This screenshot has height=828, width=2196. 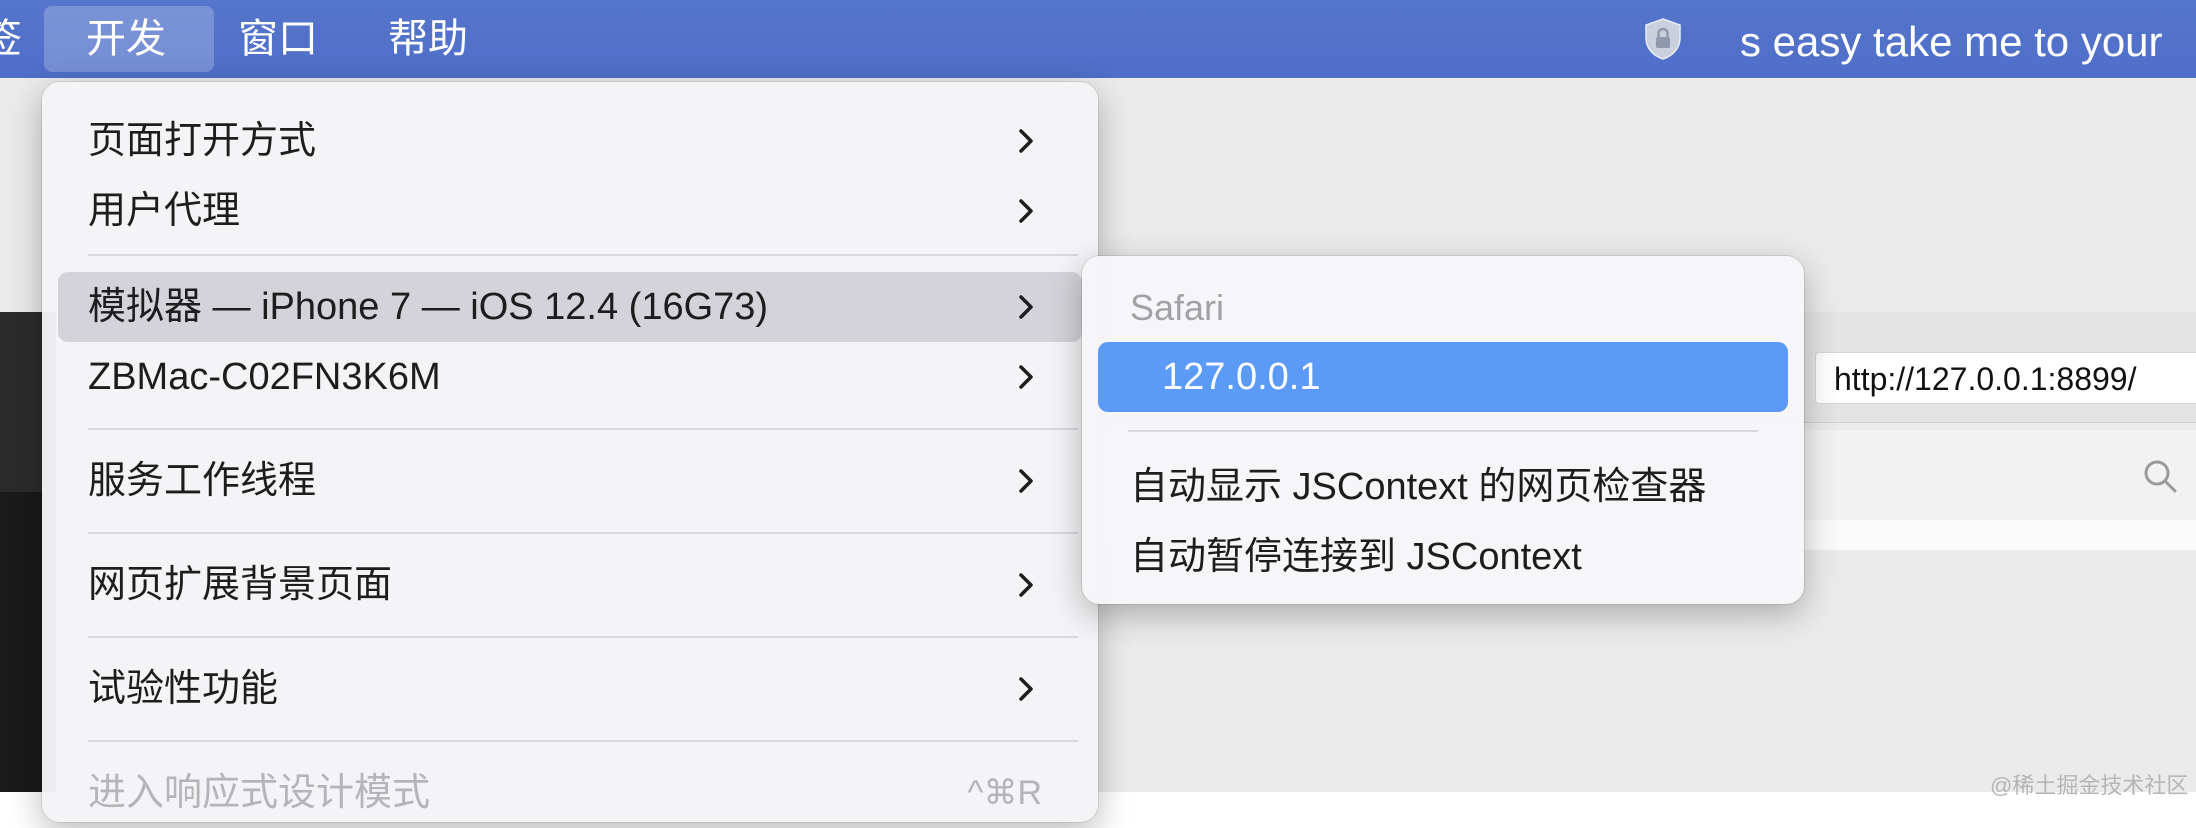 I want to click on menu-item-extension-background-pages: 网页扩展背景页面, so click(x=570, y=585).